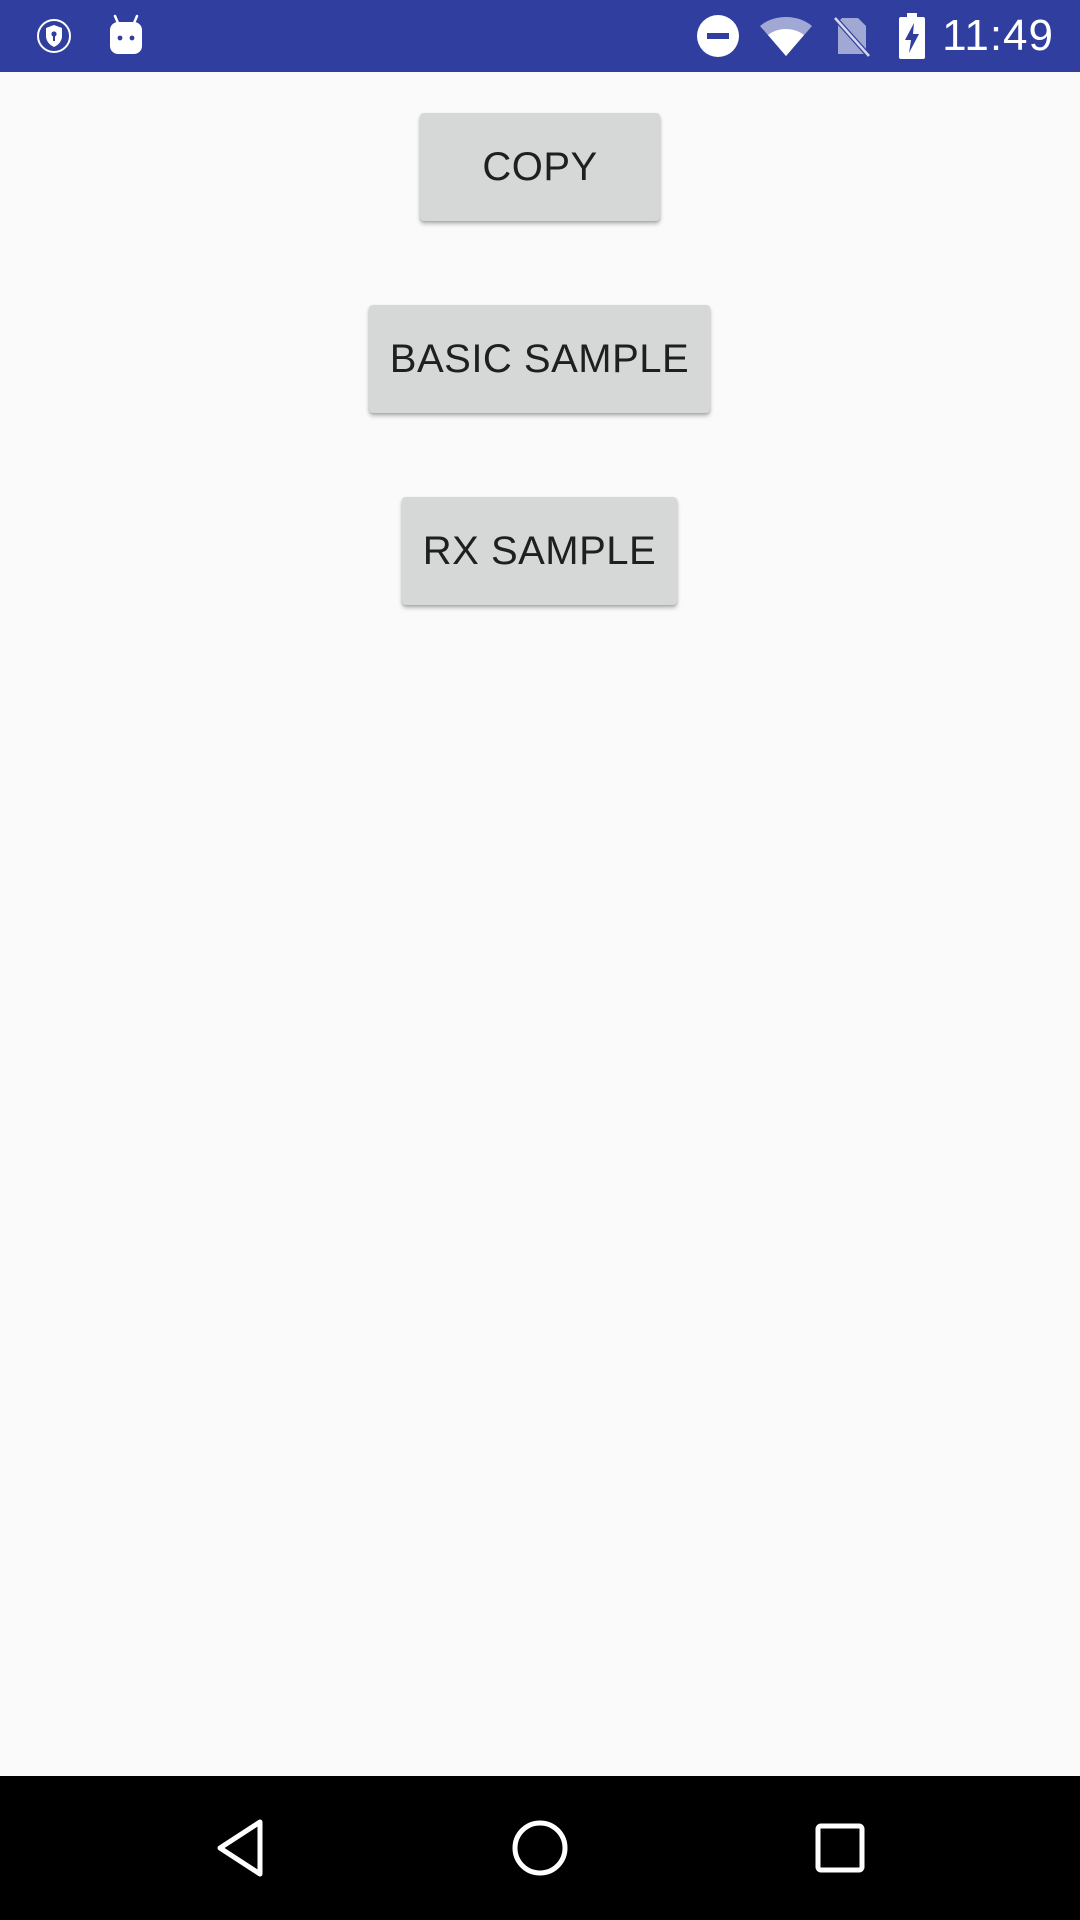  I want to click on rx-sample-button: RX SAMPLE, so click(539, 551).